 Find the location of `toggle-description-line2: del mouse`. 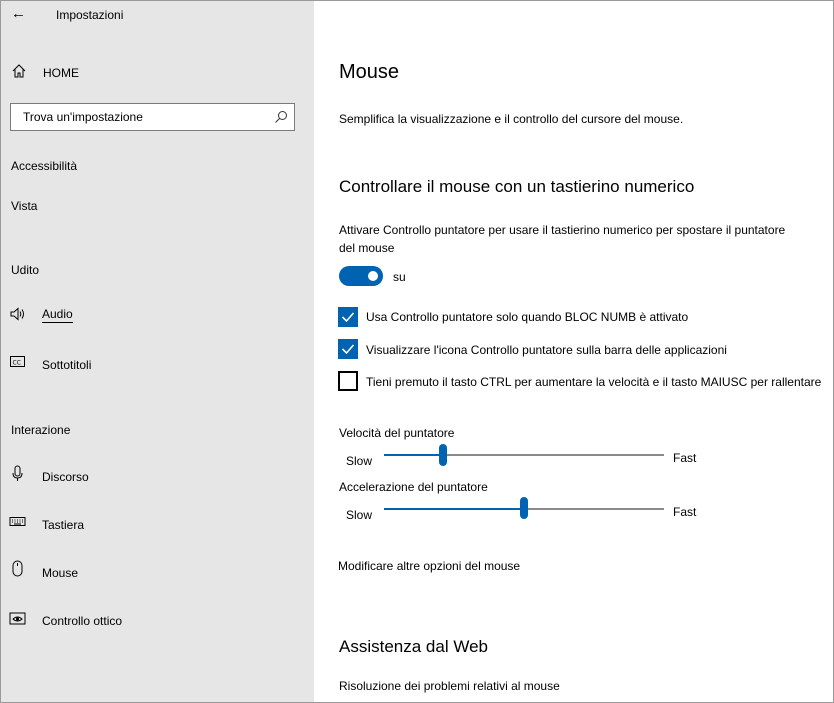

toggle-description-line2: del mouse is located at coordinates (367, 248).